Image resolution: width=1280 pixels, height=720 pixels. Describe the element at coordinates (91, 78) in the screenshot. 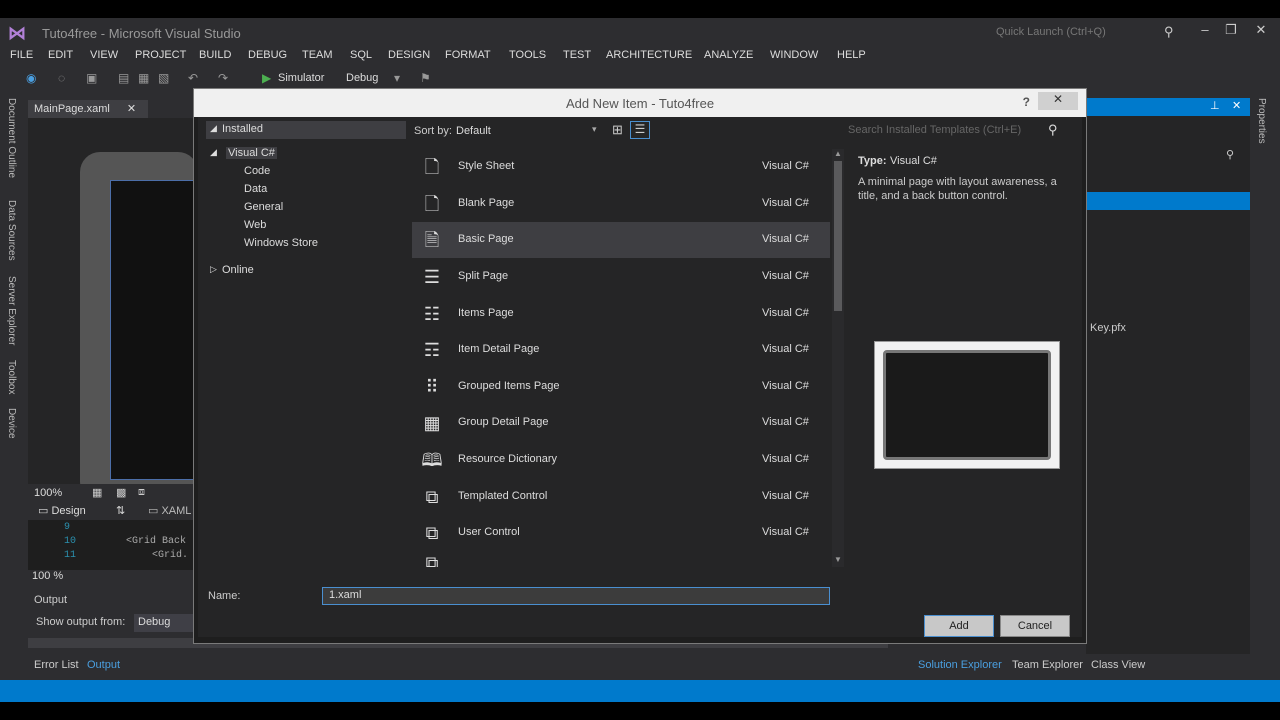

I see `new-project-icon: ▣` at that location.